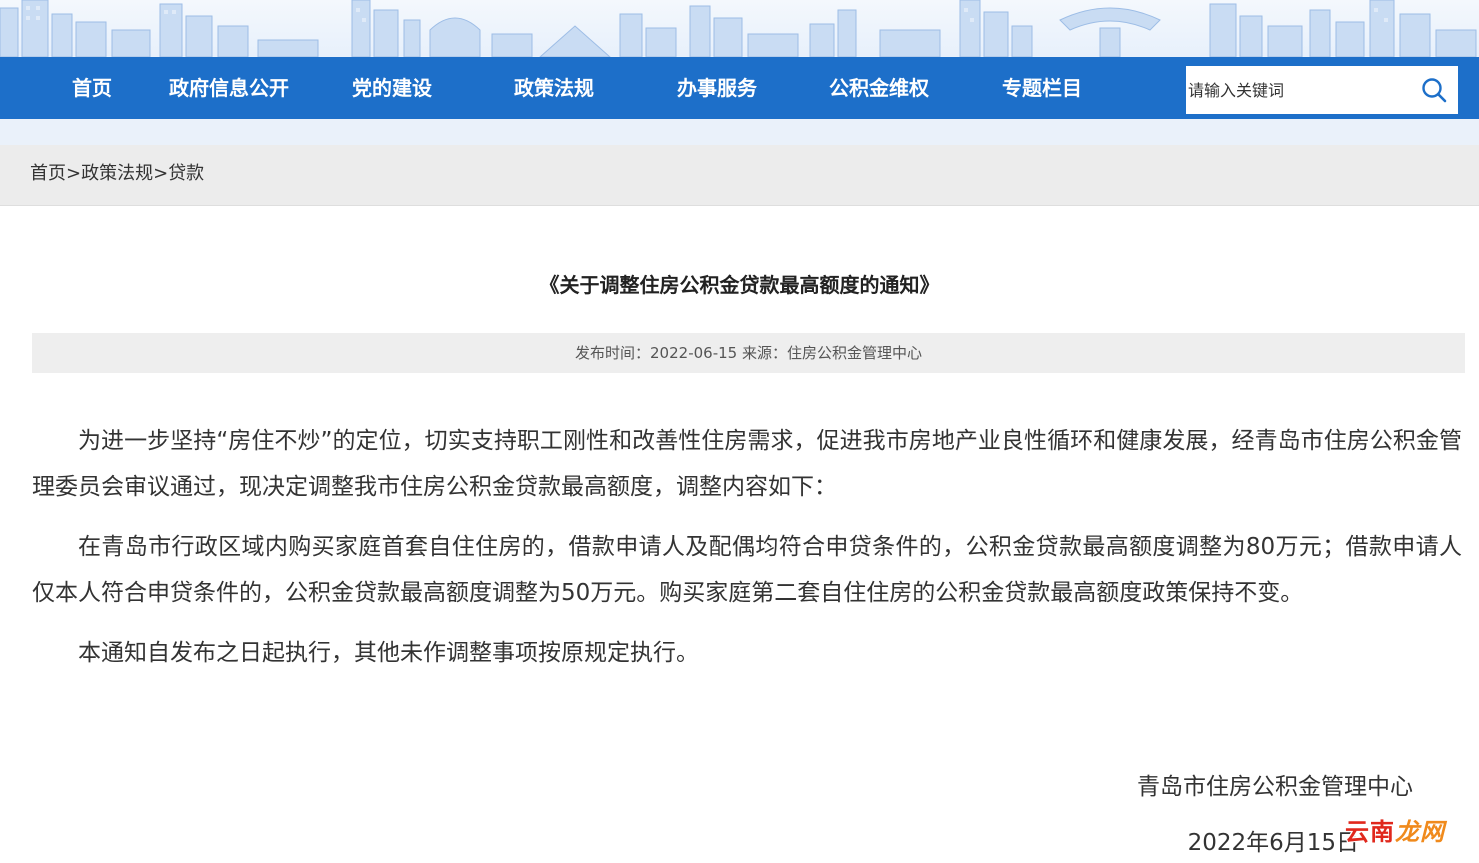 Image resolution: width=1479 pixels, height=863 pixels. I want to click on search-input, so click(1296, 90).